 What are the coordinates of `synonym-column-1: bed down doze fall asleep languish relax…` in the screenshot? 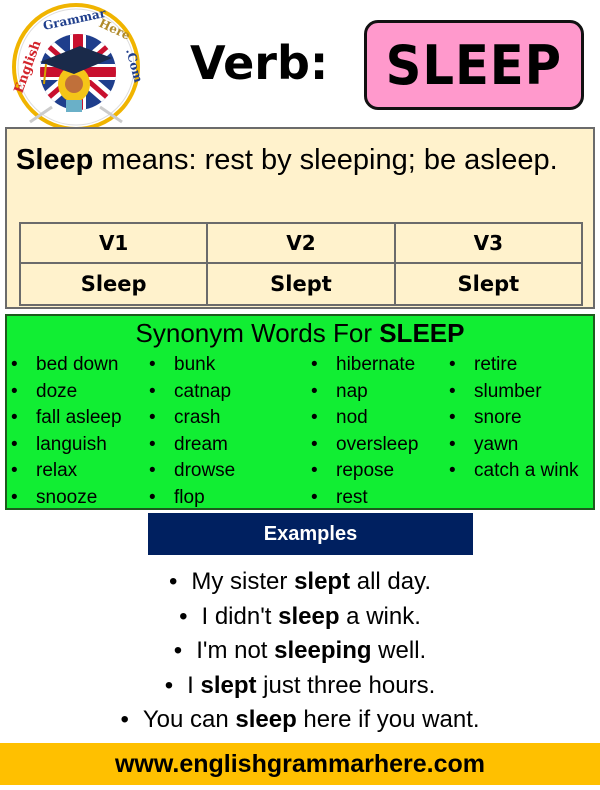 It's located at (65, 432).